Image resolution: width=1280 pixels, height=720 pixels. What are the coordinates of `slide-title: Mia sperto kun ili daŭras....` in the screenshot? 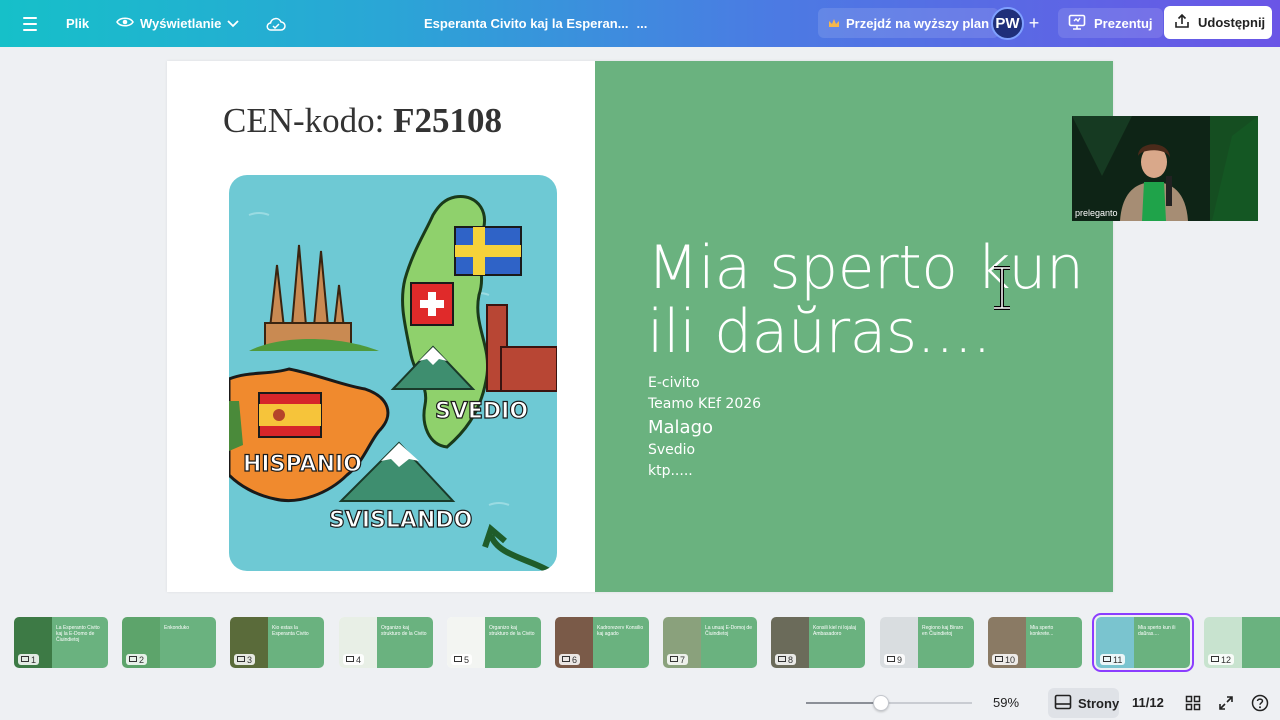 It's located at (865, 298).